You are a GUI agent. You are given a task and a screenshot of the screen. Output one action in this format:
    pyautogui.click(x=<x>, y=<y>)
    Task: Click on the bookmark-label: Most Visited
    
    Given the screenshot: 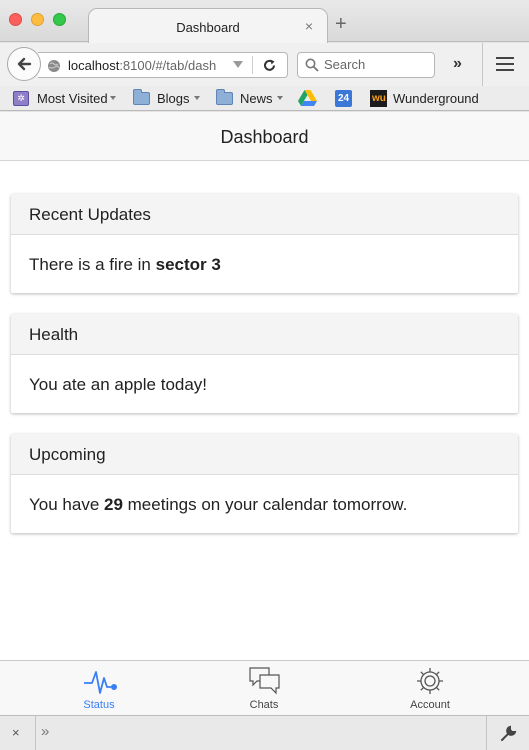 What is the action you would take?
    pyautogui.click(x=72, y=98)
    